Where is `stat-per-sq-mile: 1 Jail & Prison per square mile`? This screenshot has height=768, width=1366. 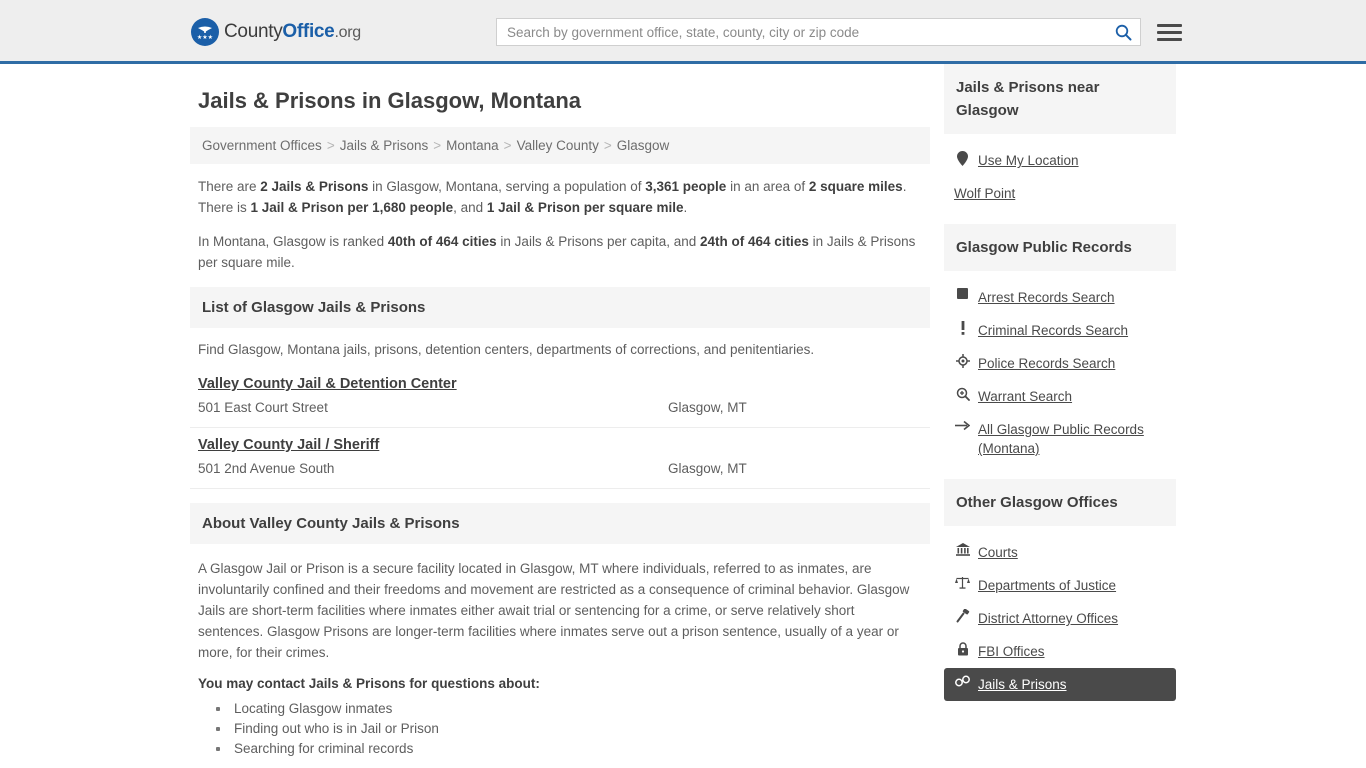 stat-per-sq-mile: 1 Jail & Prison per square mile is located at coordinates (585, 207).